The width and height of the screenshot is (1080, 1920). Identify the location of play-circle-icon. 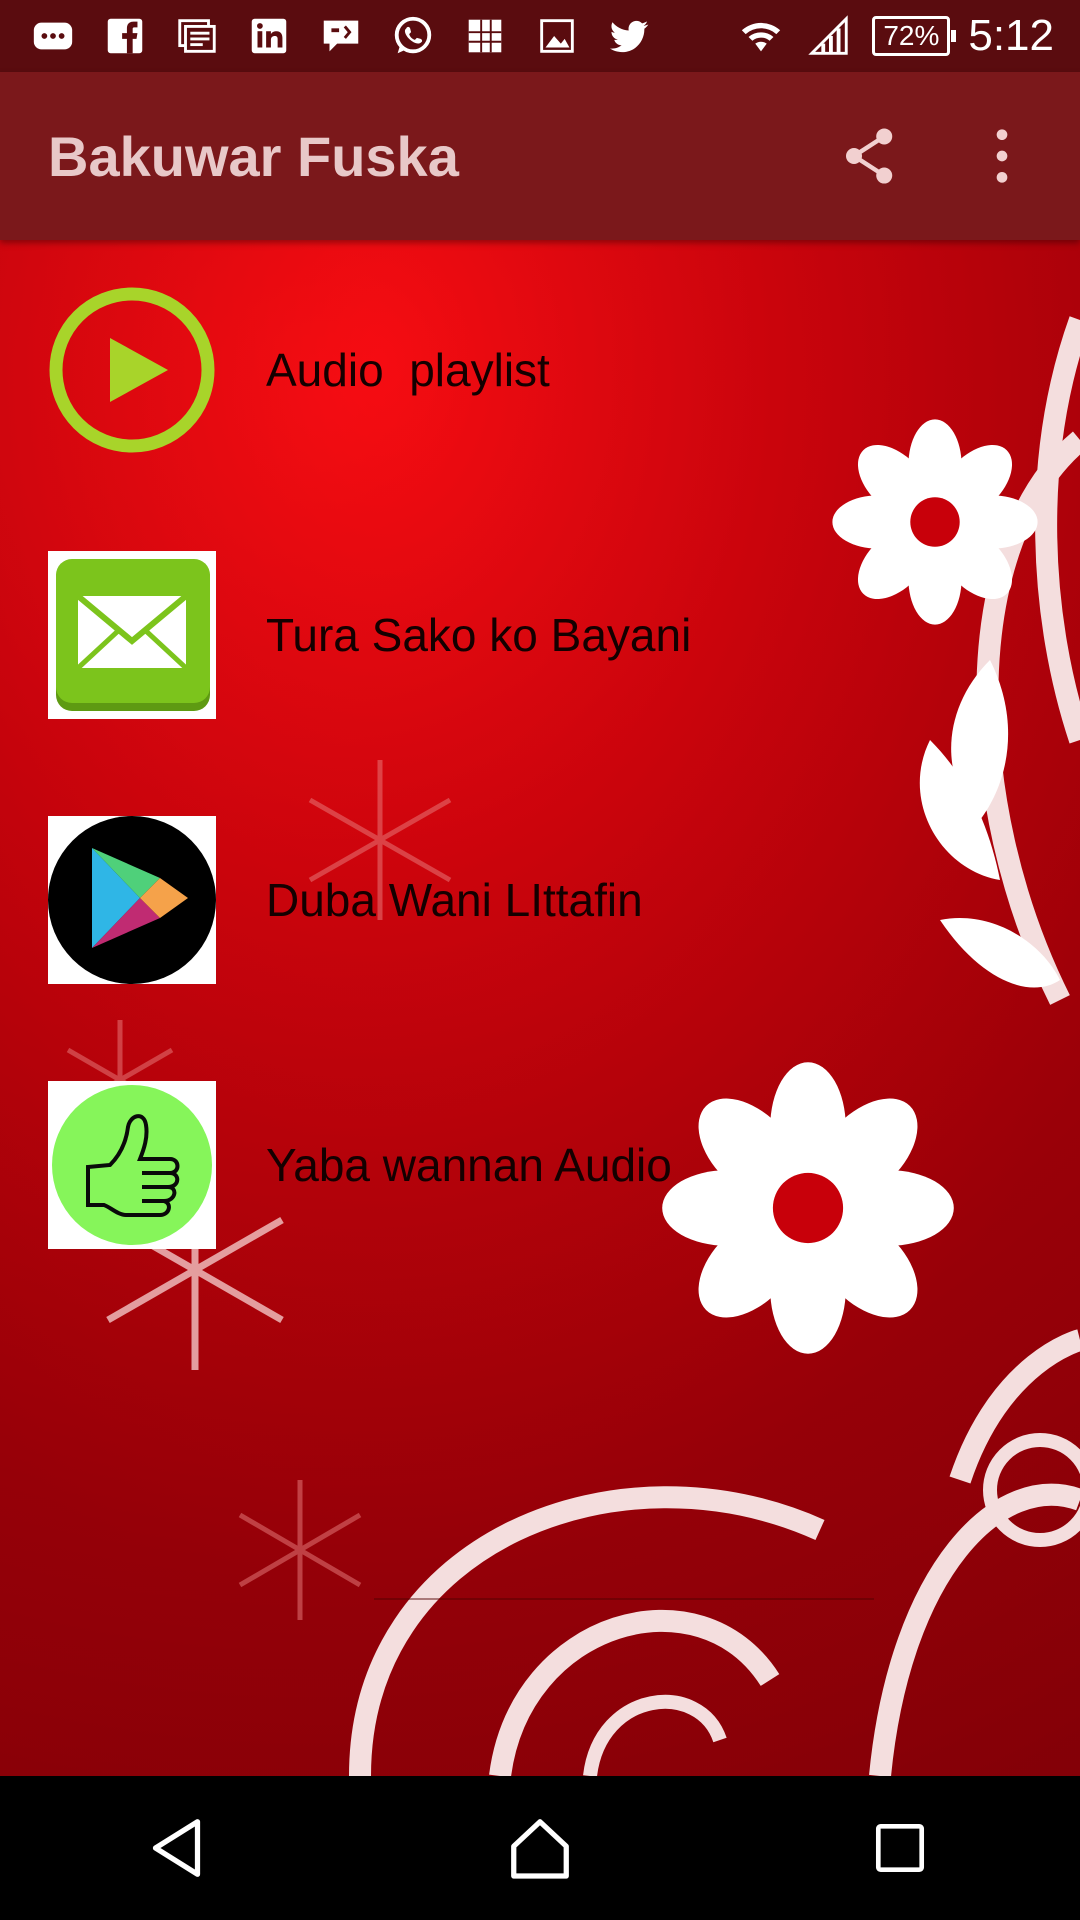
(132, 370).